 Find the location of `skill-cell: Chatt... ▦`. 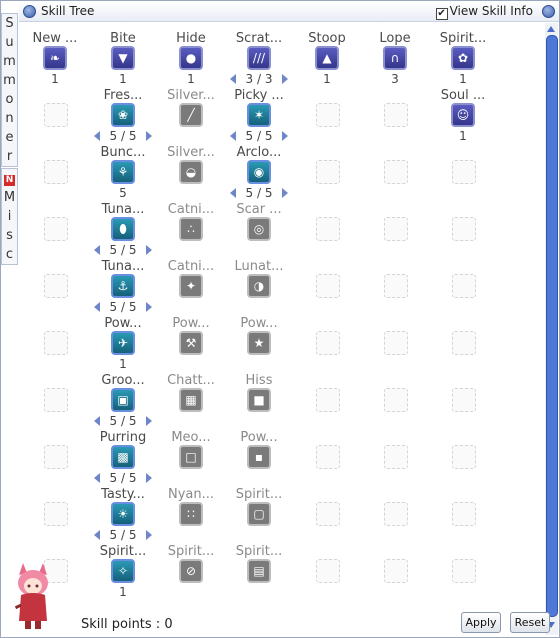

skill-cell: Chatt... ▦ is located at coordinates (191, 391).